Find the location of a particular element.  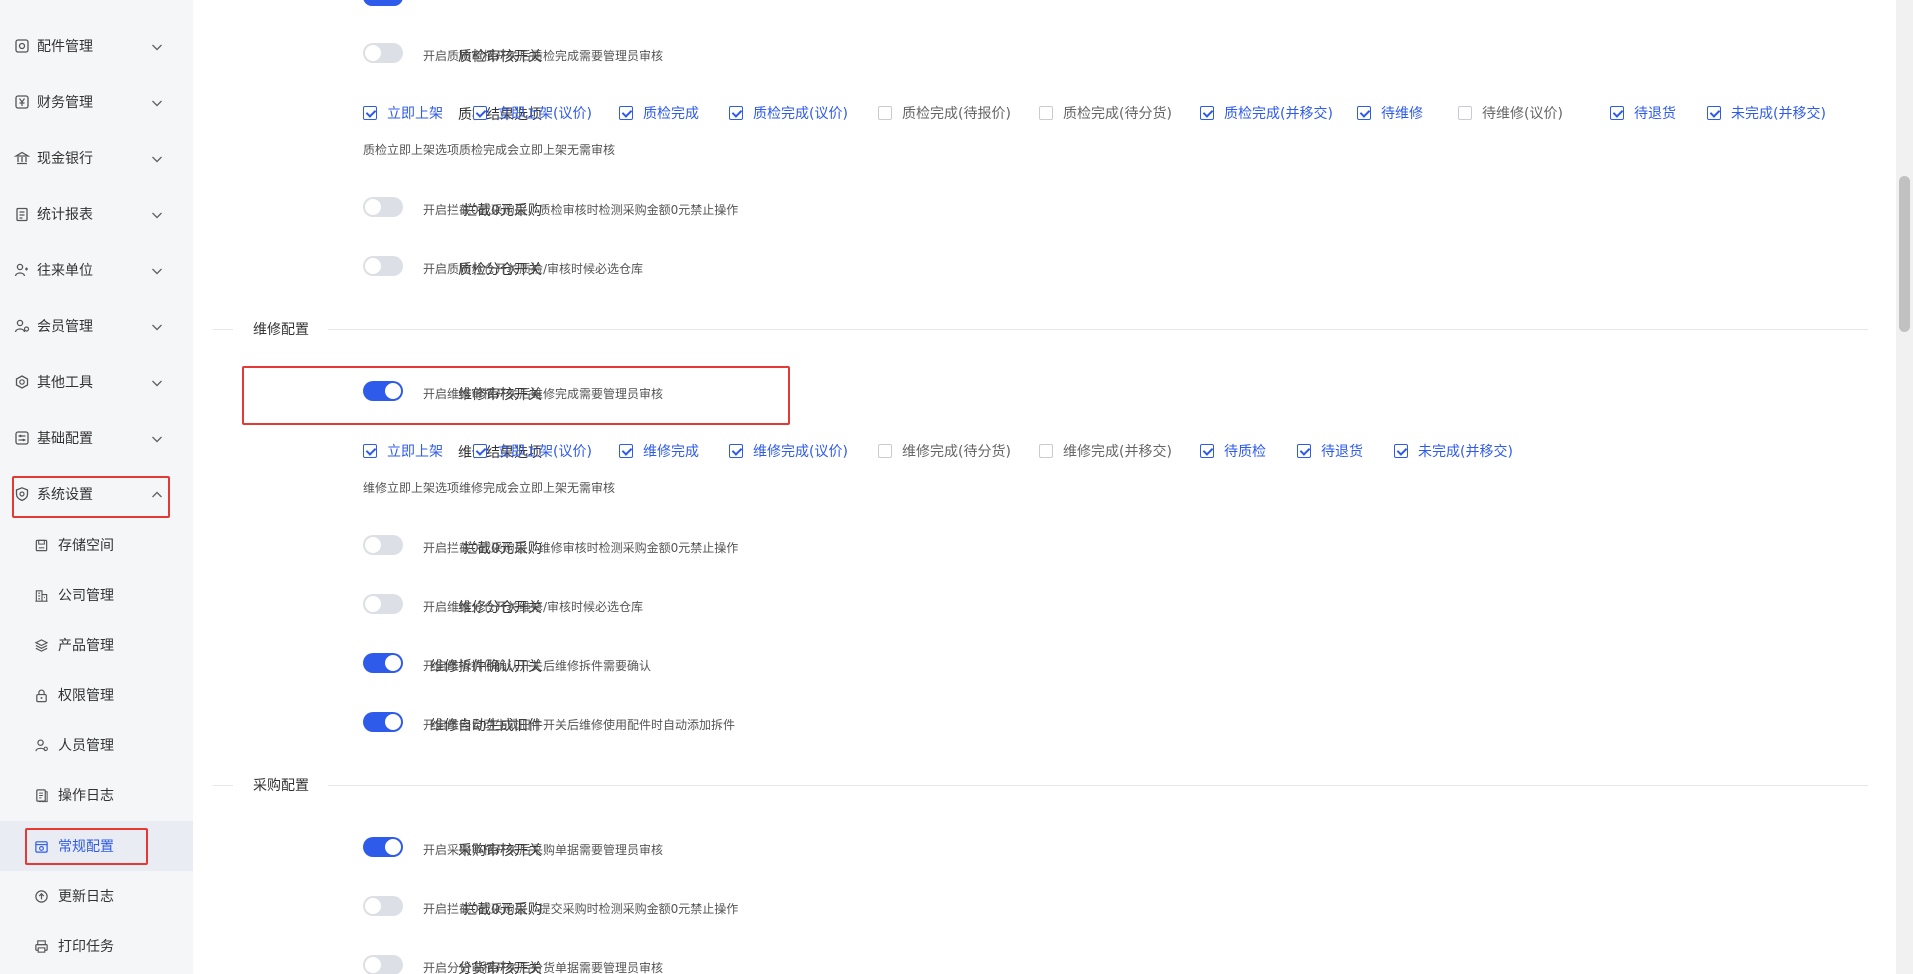

repair-result-hint: 维修立即上架选项维修完成会立即上架无需审核 is located at coordinates (489, 488).